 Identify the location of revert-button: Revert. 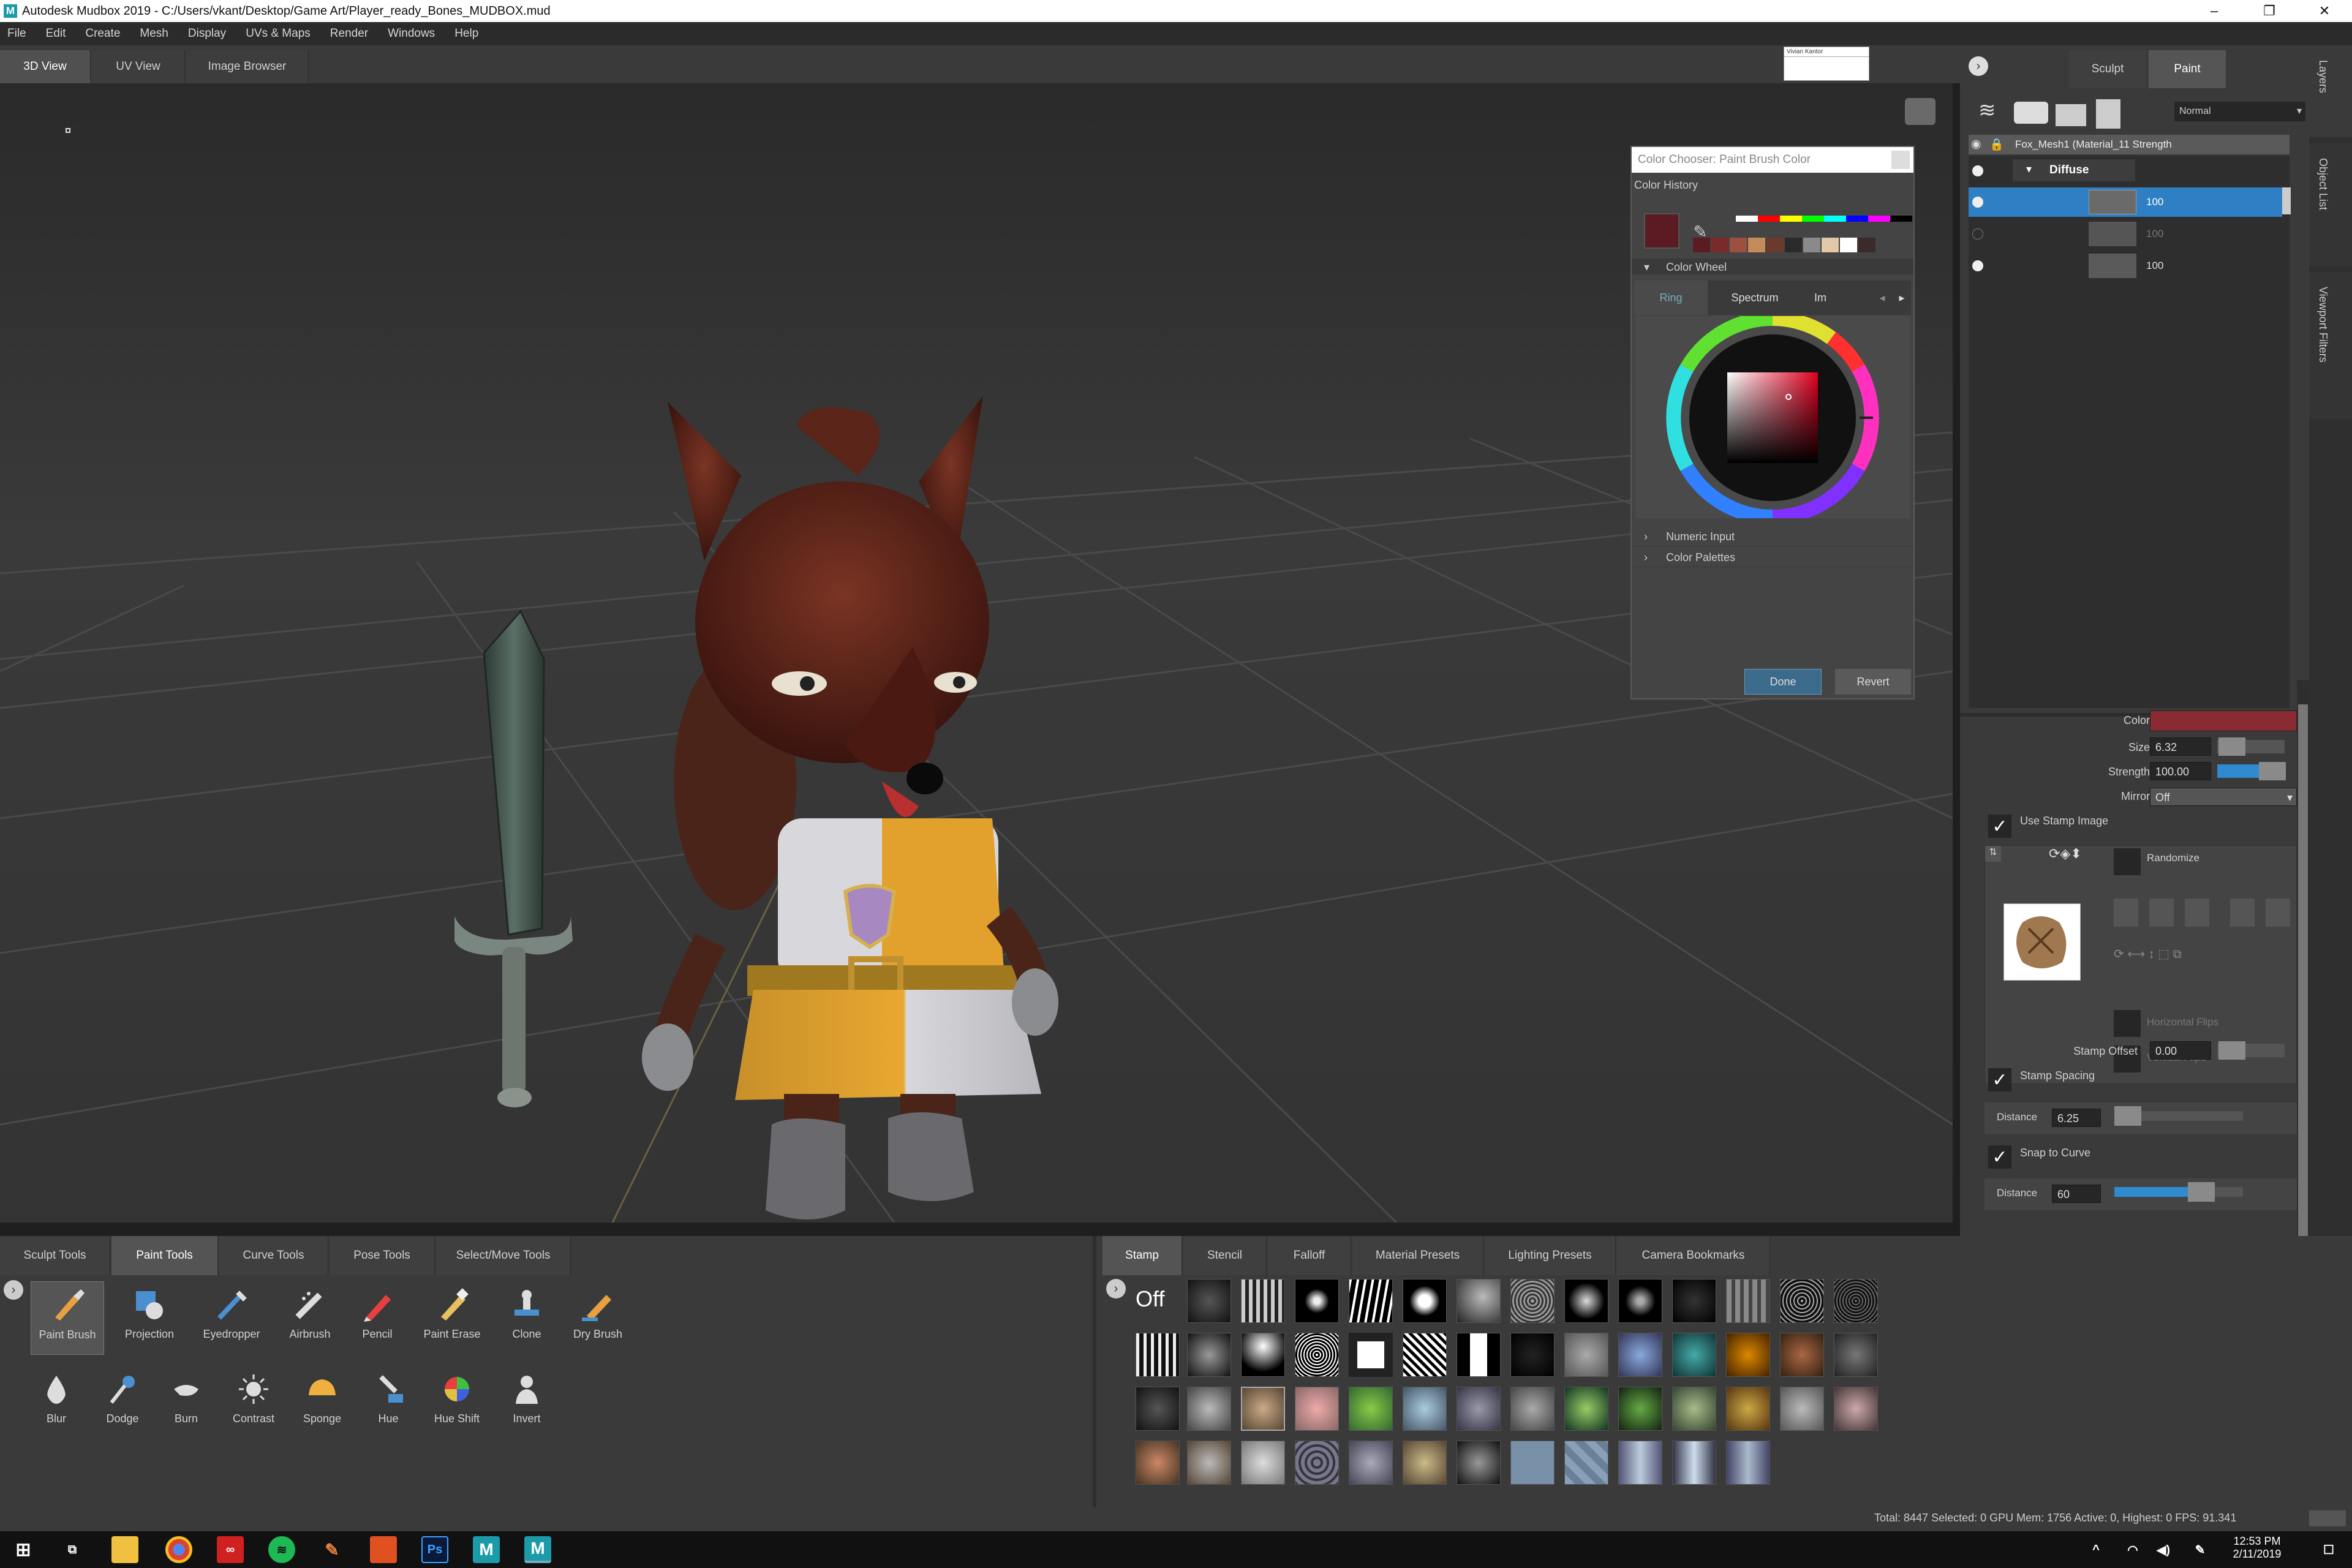
(1873, 682).